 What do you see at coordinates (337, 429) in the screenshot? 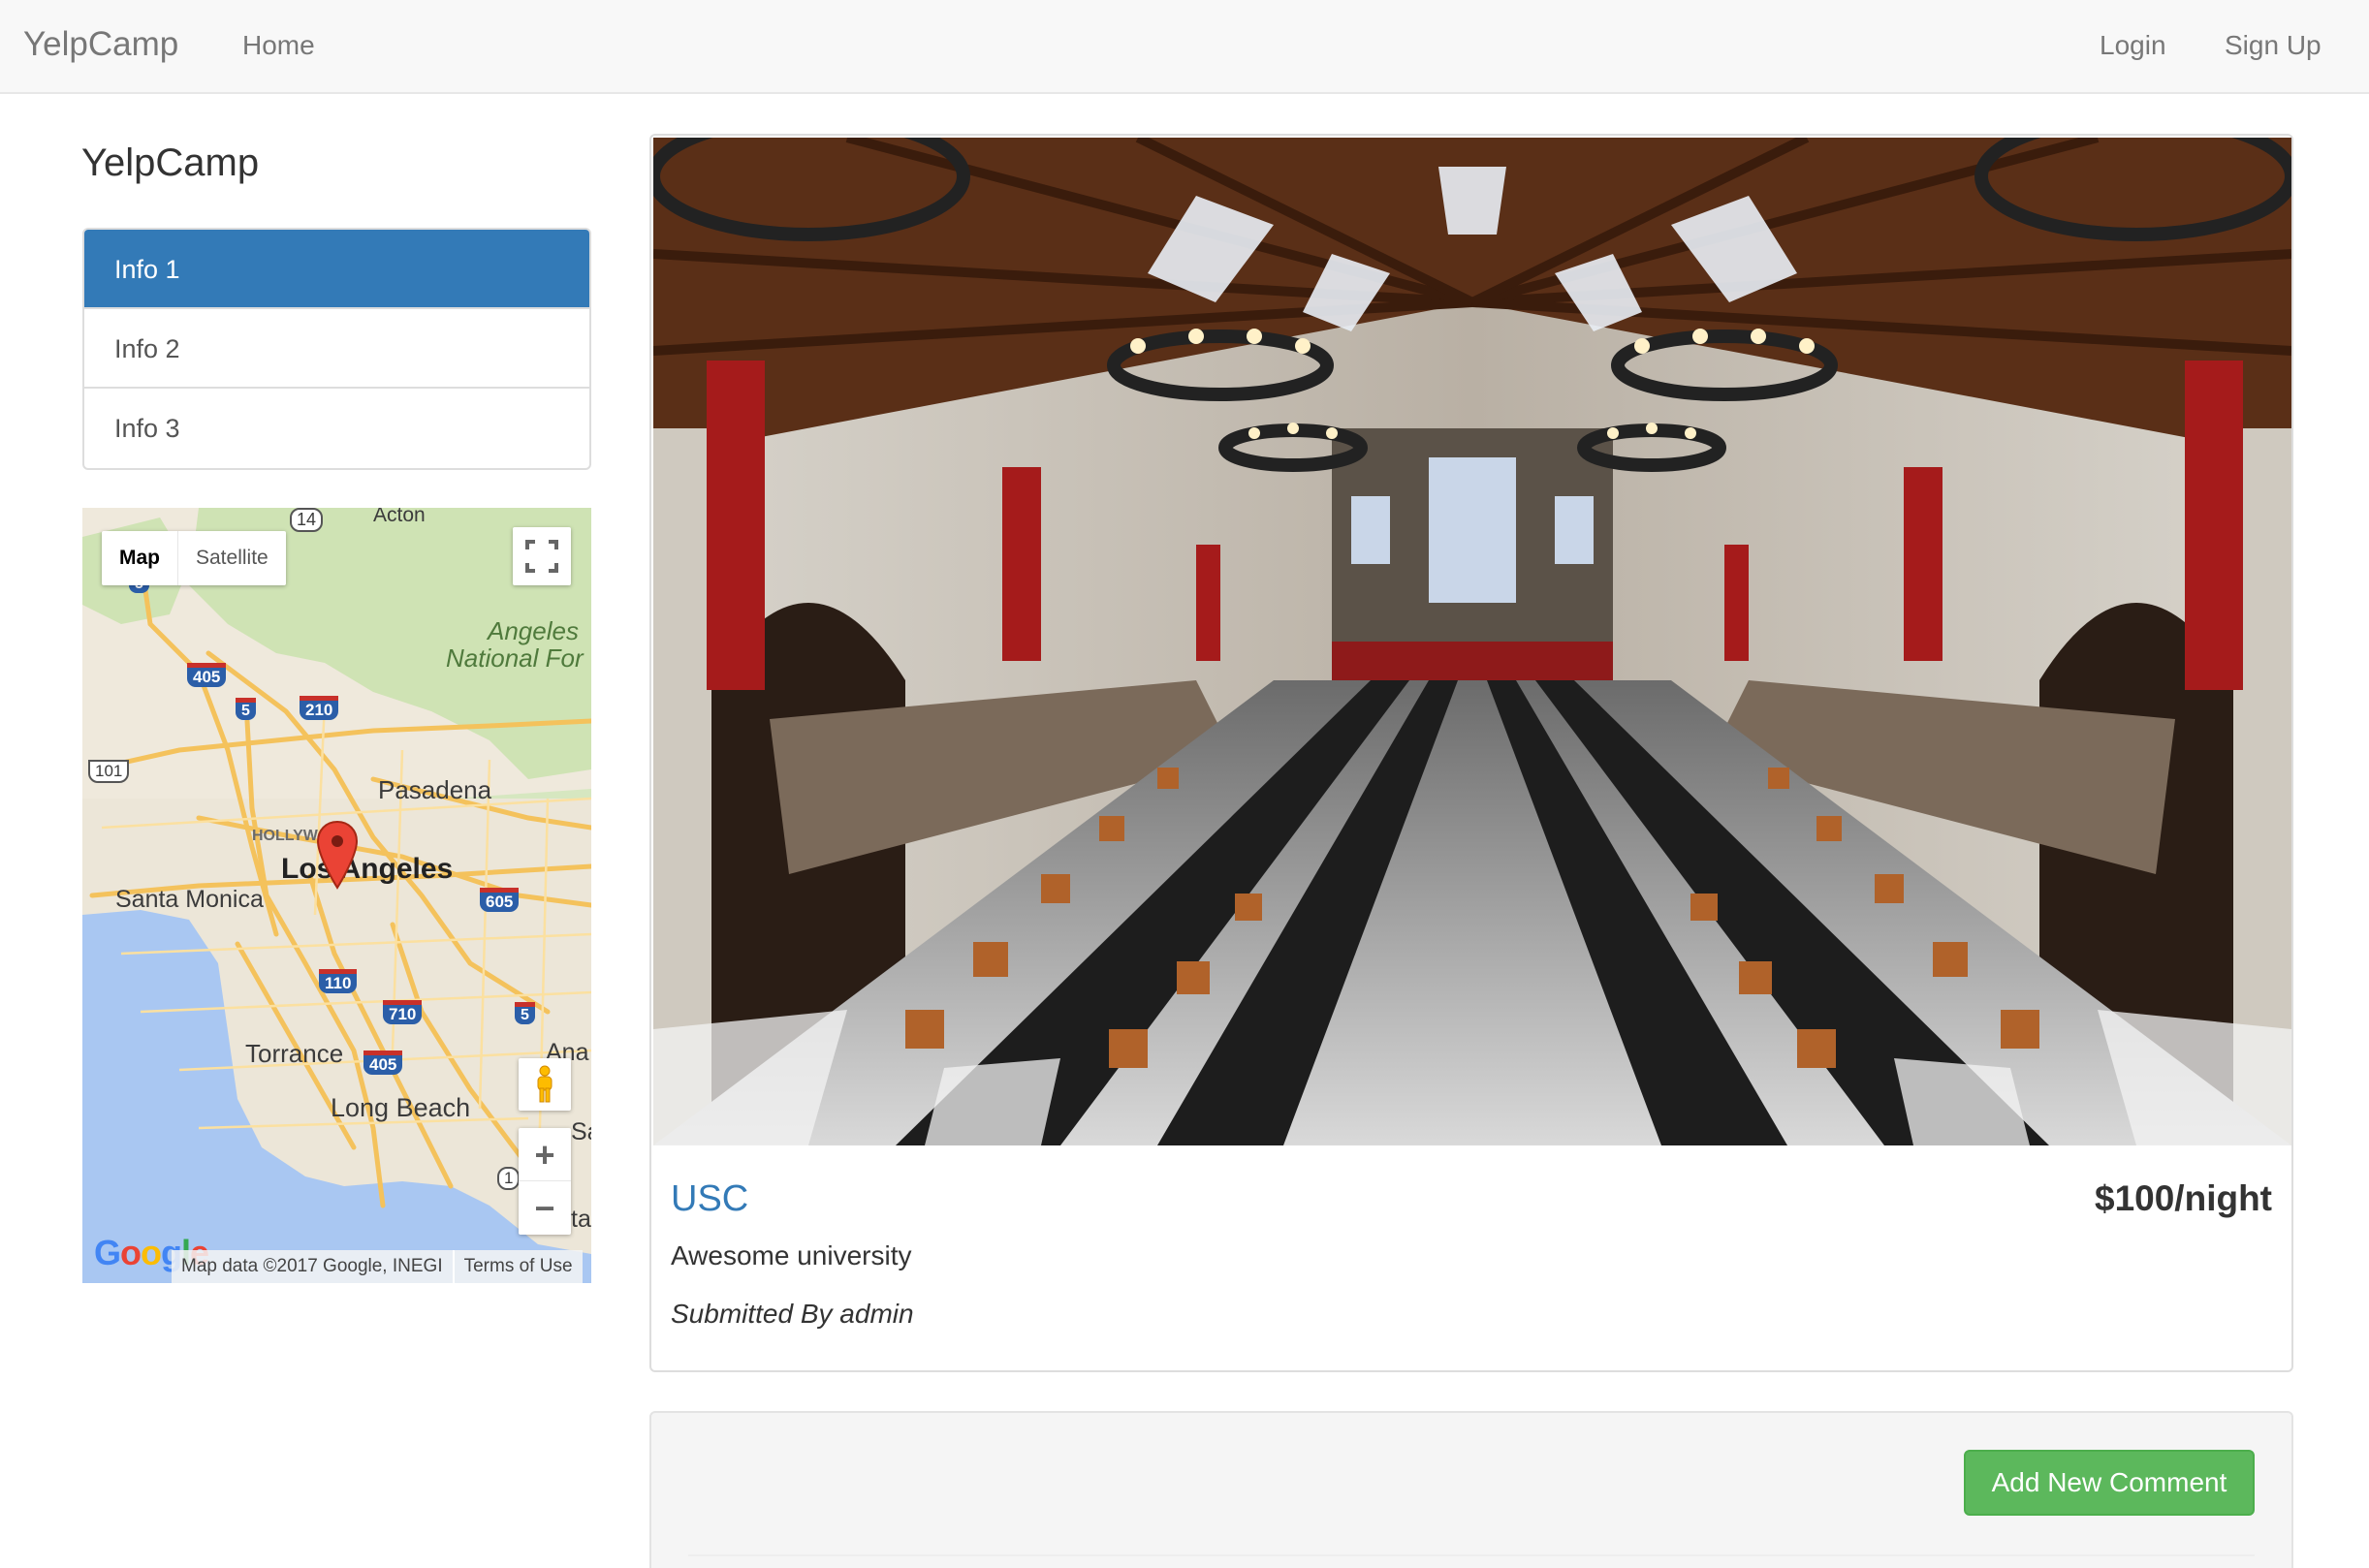
I see `info-list-item-3: Info 3` at bounding box center [337, 429].